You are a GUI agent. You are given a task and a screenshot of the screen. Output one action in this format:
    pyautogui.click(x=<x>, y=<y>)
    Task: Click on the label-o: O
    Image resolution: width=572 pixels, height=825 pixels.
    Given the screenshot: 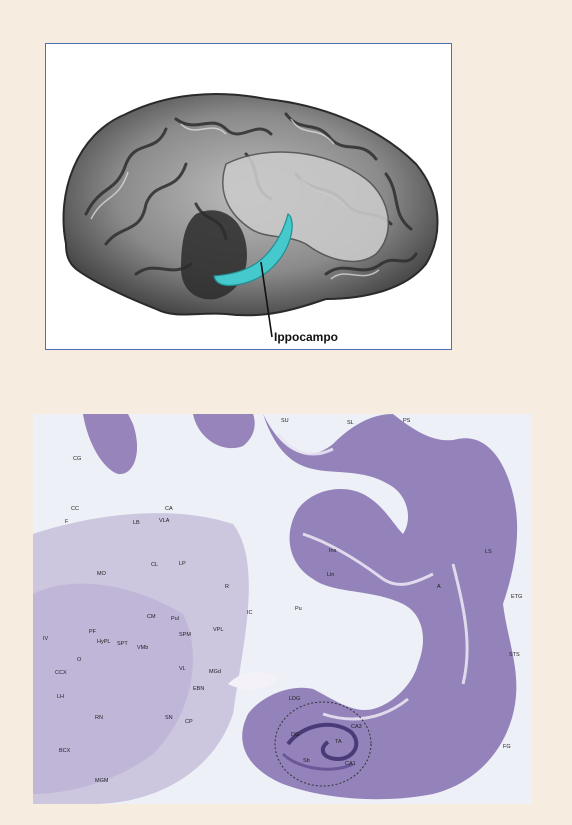 What is the action you would take?
    pyautogui.click(x=79, y=660)
    